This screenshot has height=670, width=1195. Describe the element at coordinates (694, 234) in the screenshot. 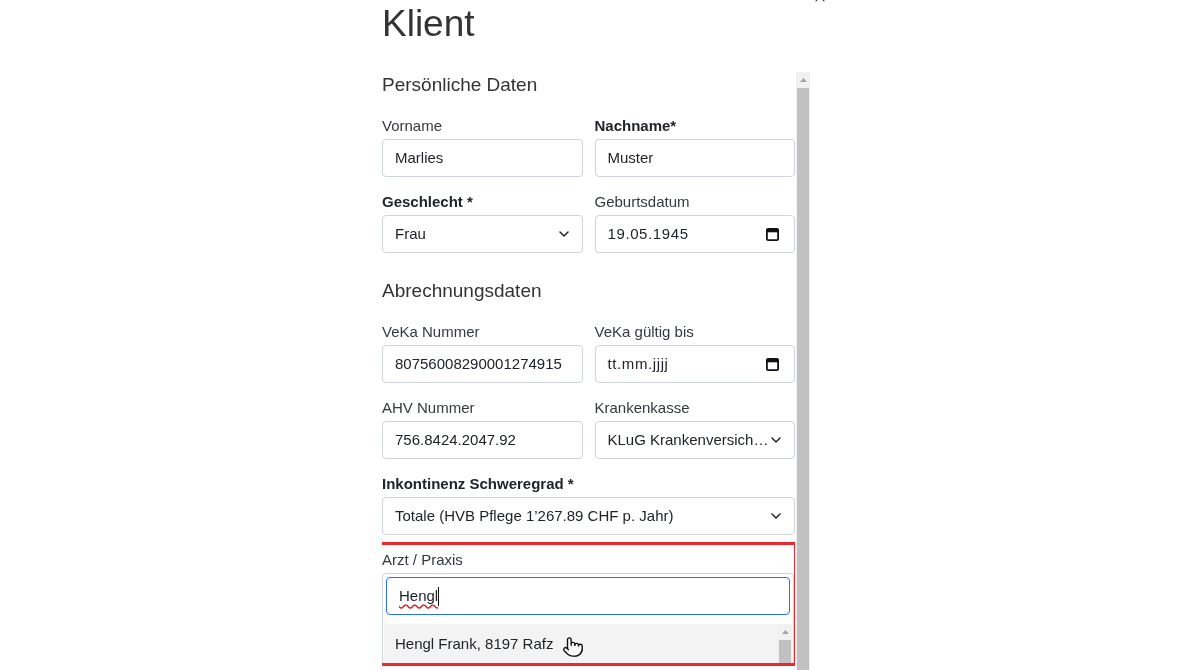

I see `date-input: 19.05.1945` at that location.